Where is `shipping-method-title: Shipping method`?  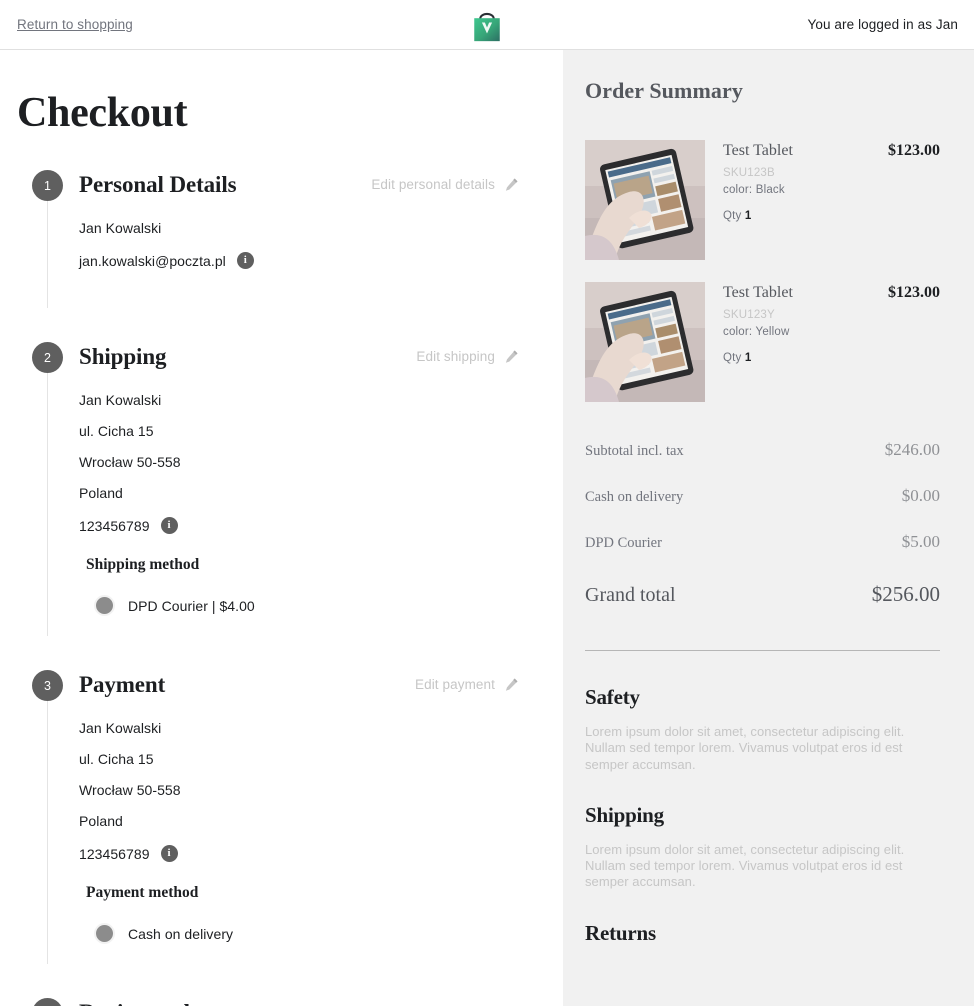 shipping-method-title: Shipping method is located at coordinates (143, 564).